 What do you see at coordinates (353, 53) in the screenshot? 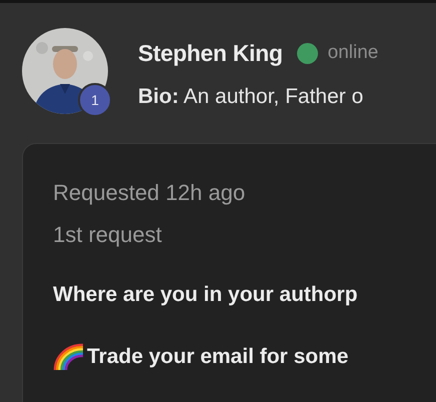
I see `status-label: online` at bounding box center [353, 53].